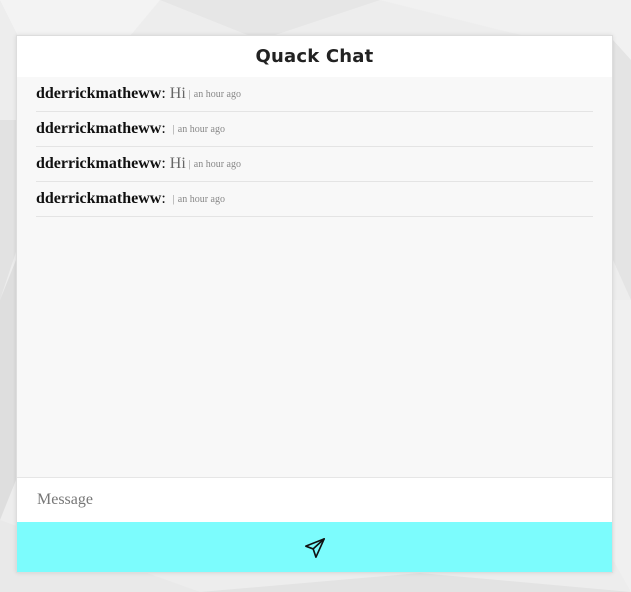  I want to click on message-input, so click(314, 500).